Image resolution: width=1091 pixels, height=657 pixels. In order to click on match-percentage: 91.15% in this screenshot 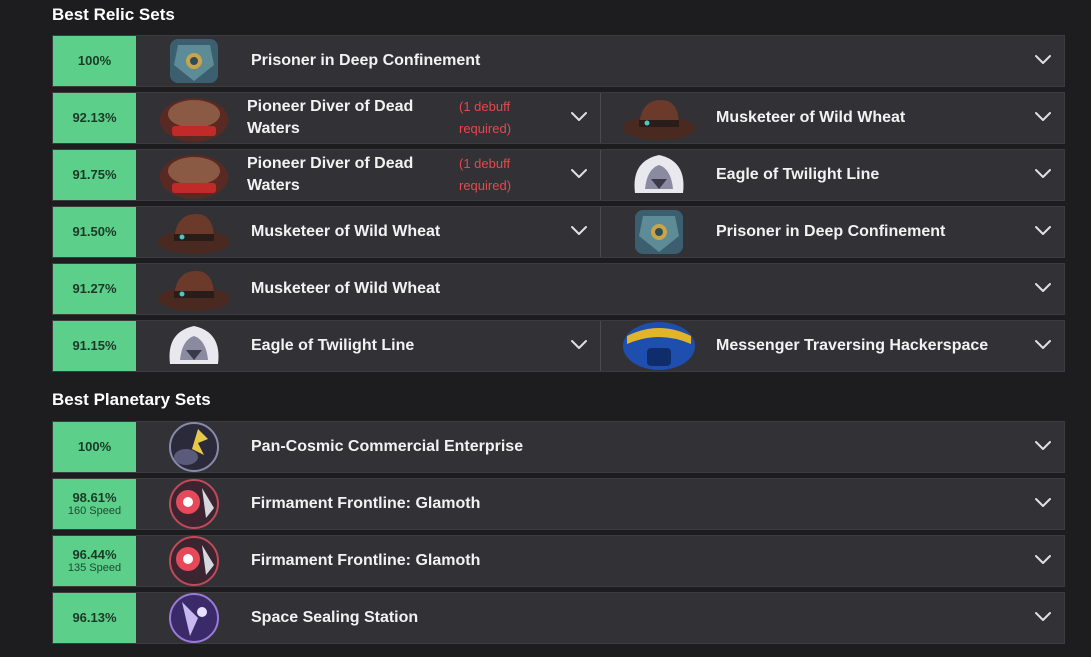, I will do `click(94, 346)`.